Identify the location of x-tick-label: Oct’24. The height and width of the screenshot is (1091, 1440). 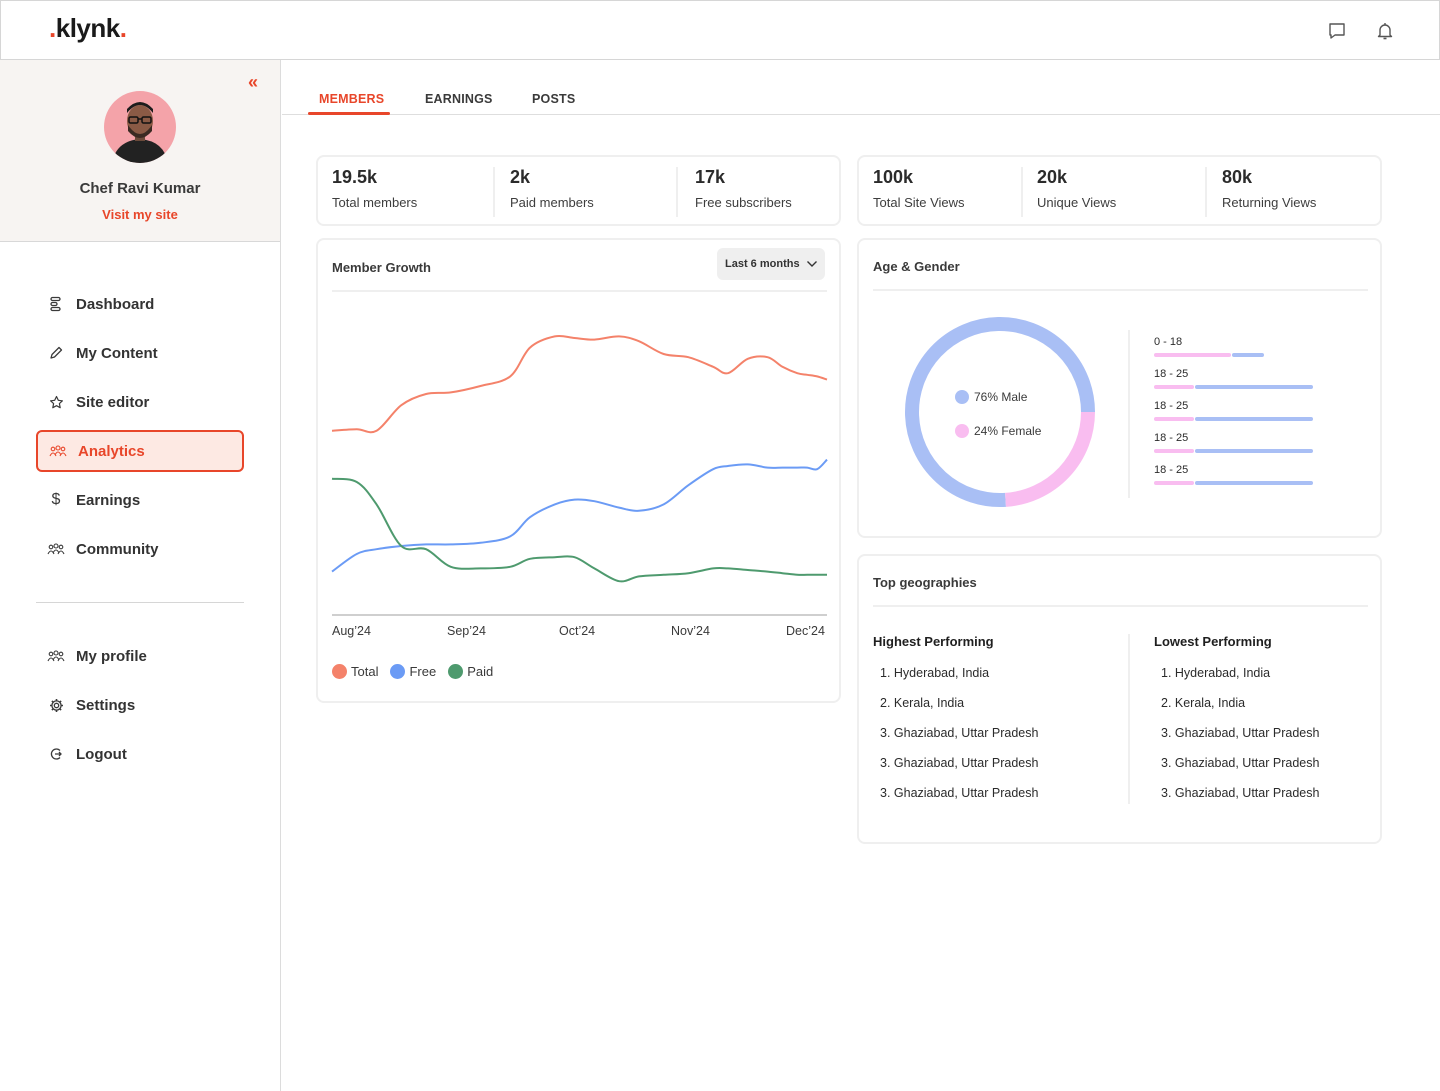
(577, 631).